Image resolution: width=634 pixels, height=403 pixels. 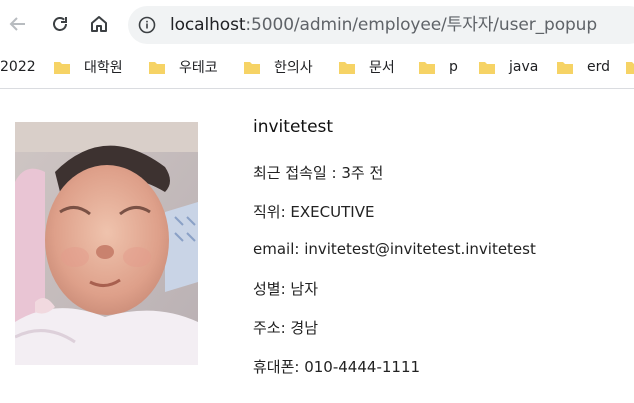 I want to click on arrow-left-icon, so click(x=17, y=24).